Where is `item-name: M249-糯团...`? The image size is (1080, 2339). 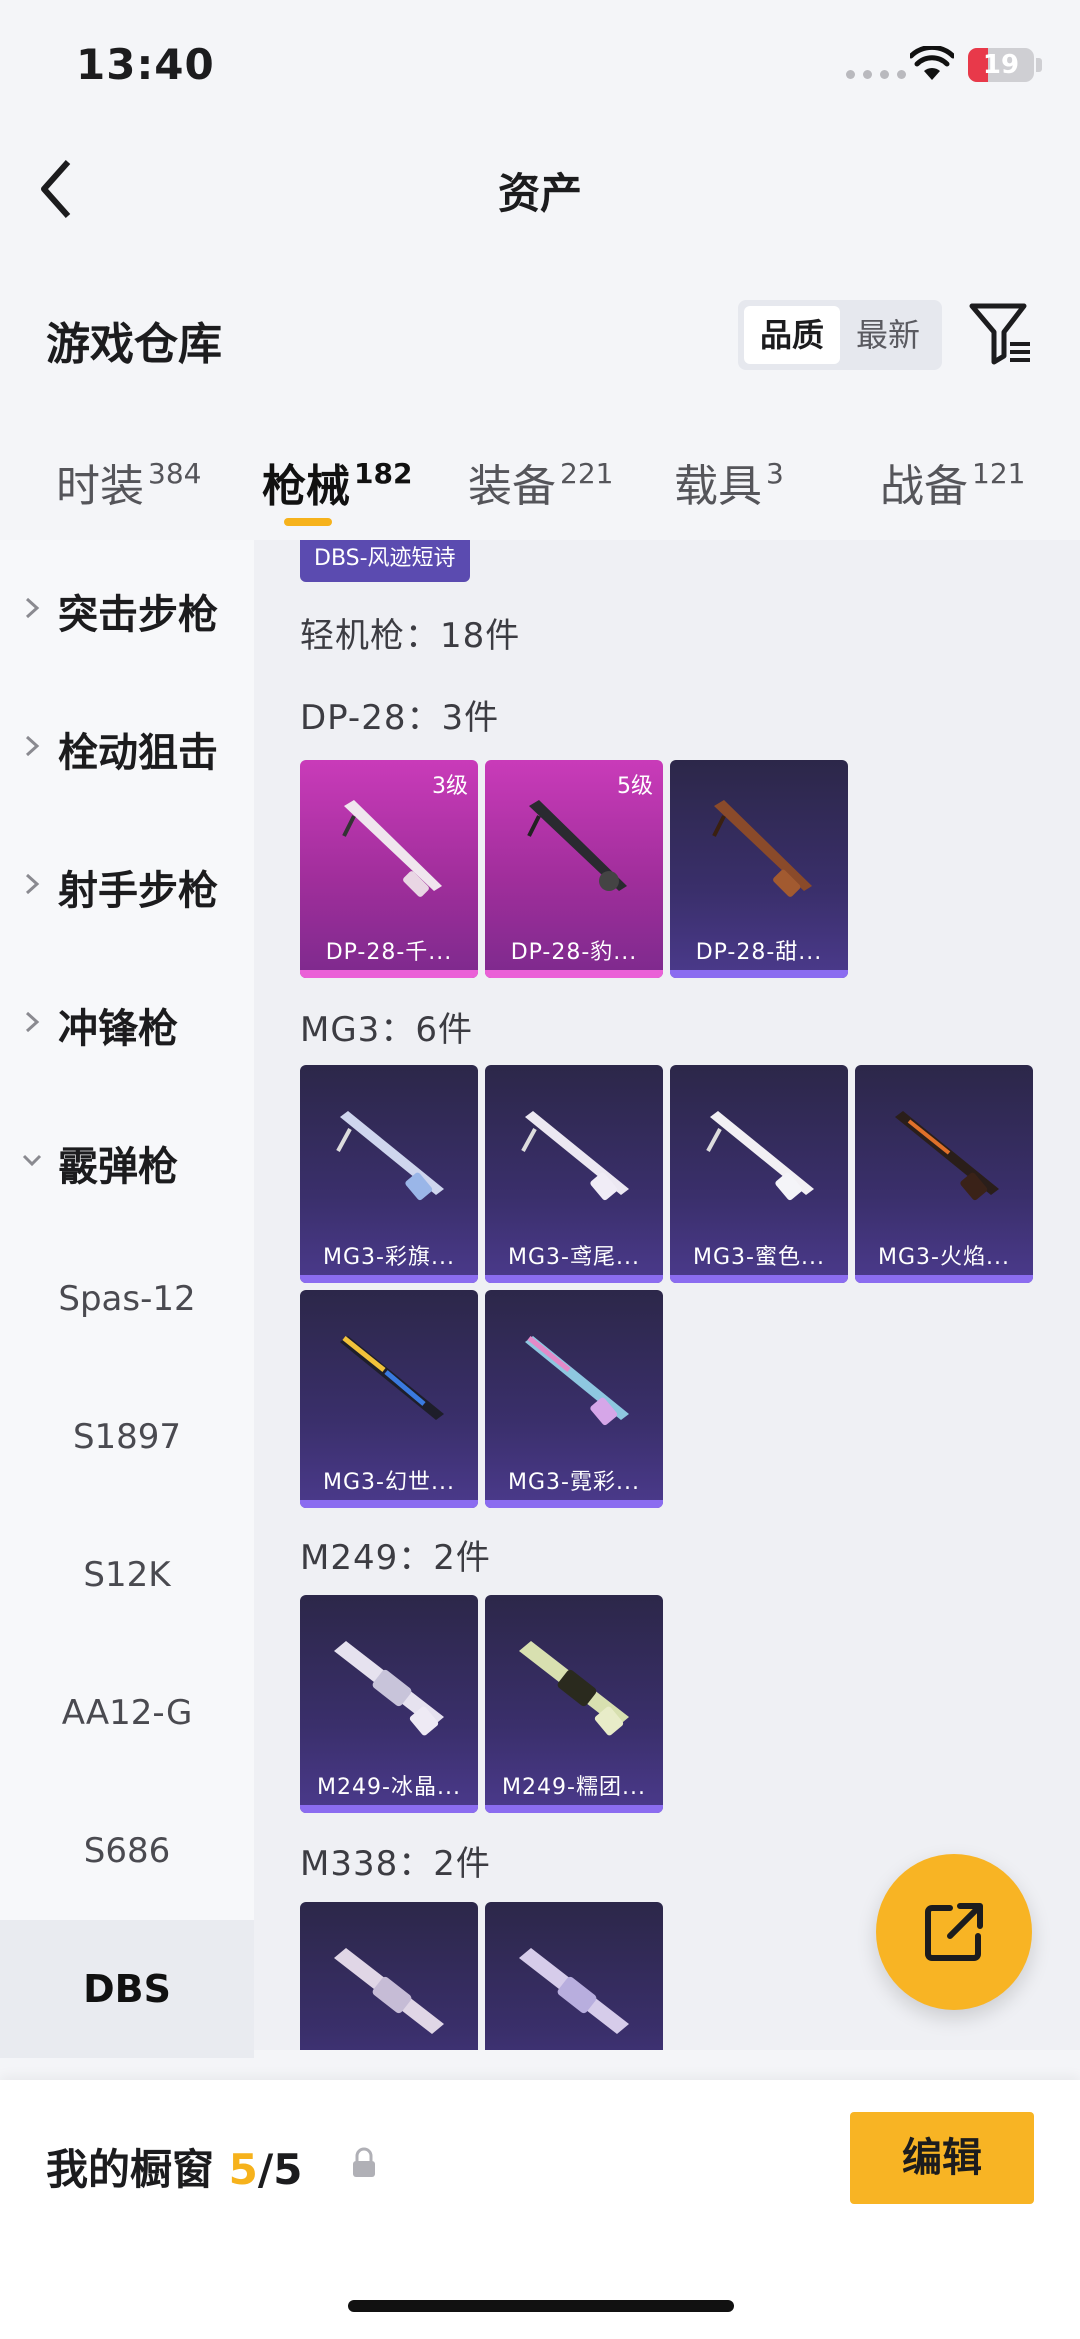 item-name: M249-糯团... is located at coordinates (574, 1787).